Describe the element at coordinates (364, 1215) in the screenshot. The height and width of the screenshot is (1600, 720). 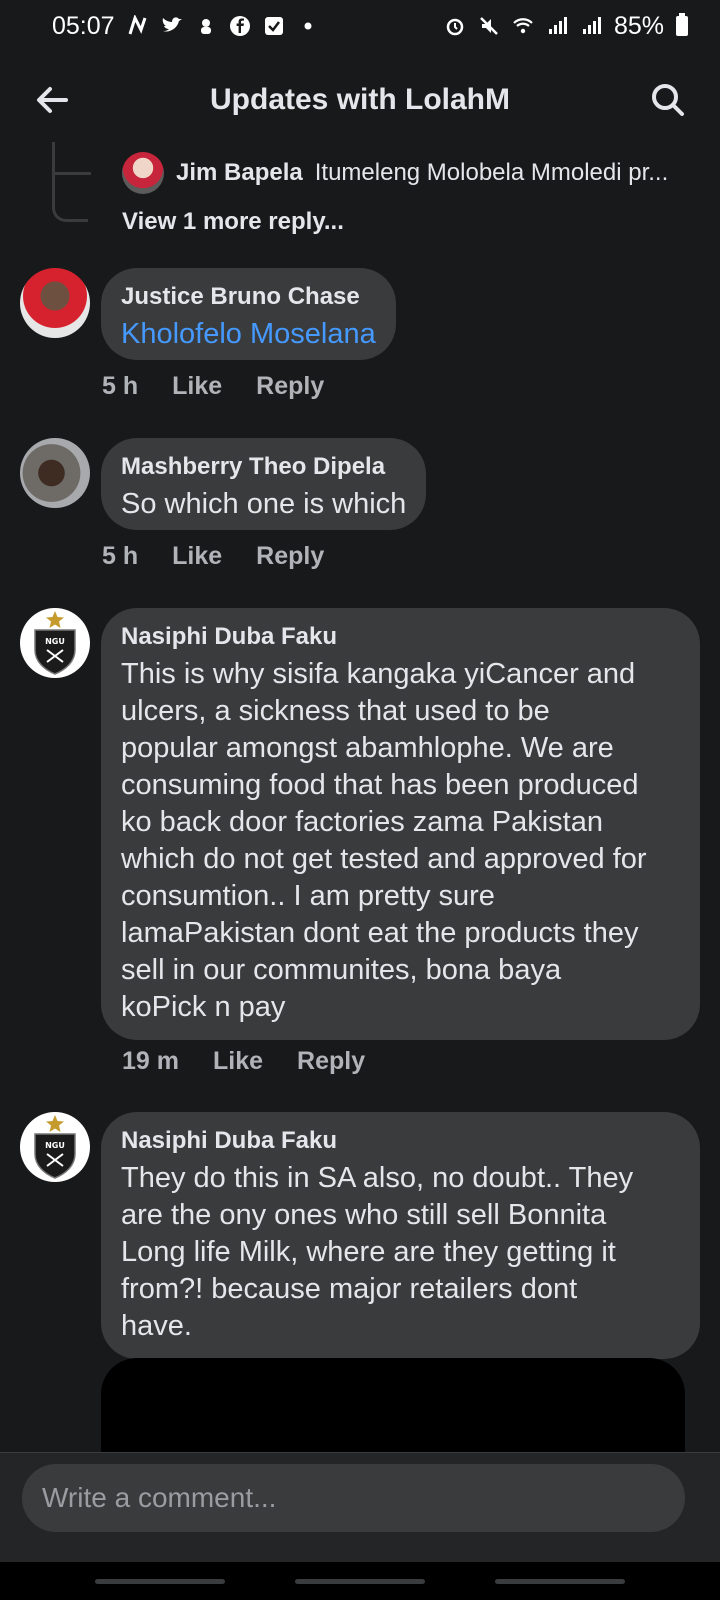
I see `comment-line: are the ony ones who still sell Bonnita` at that location.